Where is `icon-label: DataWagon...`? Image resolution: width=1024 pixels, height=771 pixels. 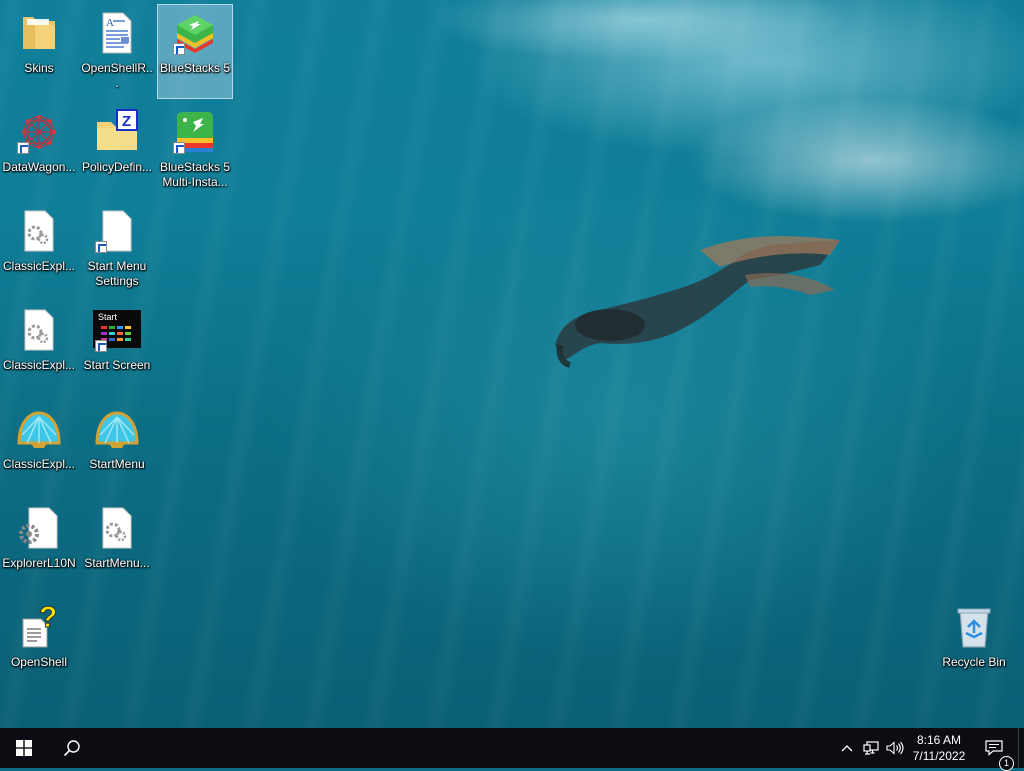
icon-label: DataWagon... is located at coordinates (39, 167).